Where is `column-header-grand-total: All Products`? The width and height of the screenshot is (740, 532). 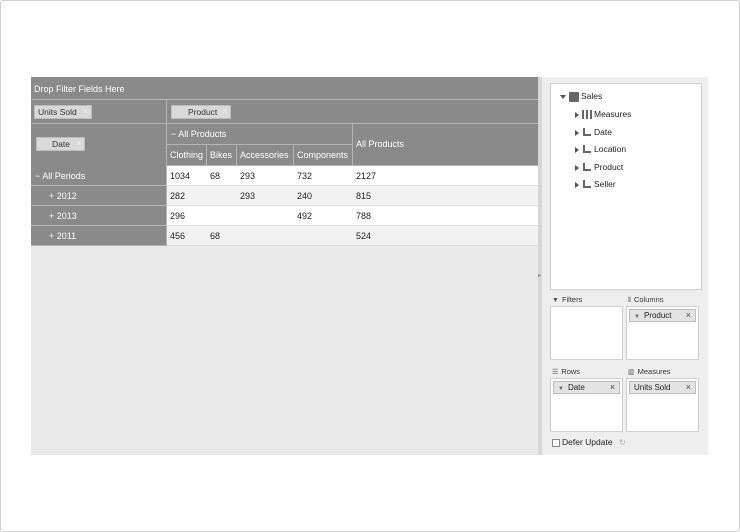 column-header-grand-total: All Products is located at coordinates (445, 145).